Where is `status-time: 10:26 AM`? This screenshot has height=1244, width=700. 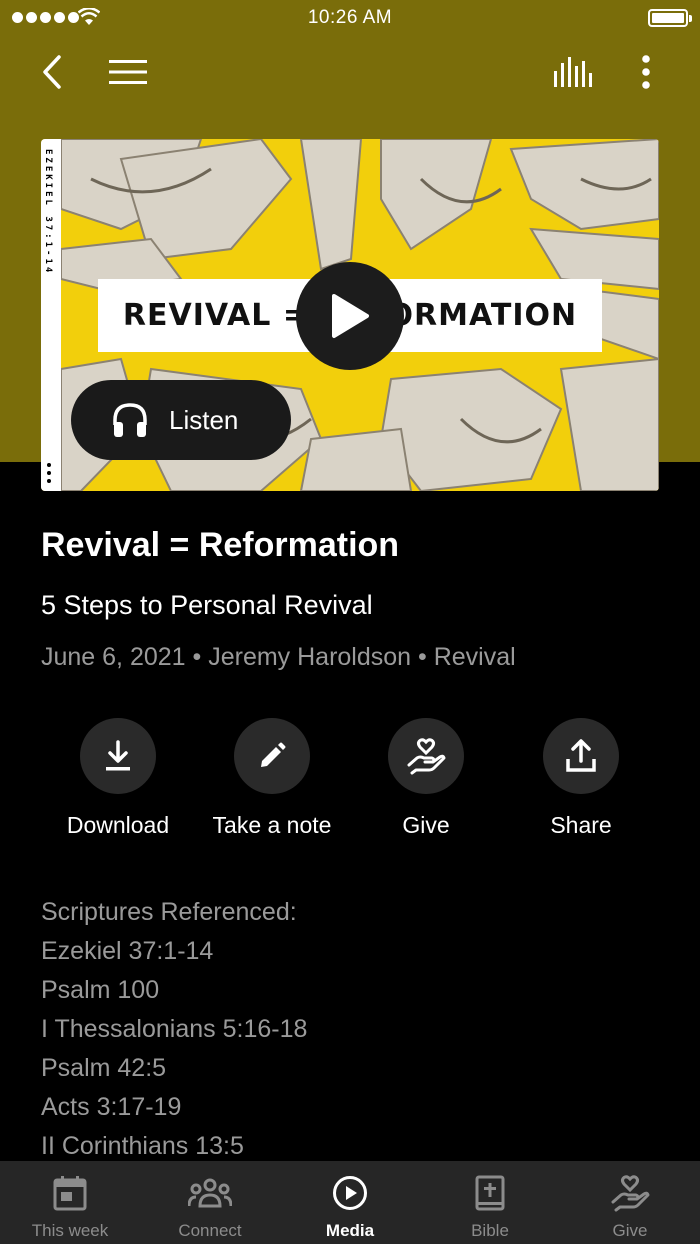 status-time: 10:26 AM is located at coordinates (350, 17).